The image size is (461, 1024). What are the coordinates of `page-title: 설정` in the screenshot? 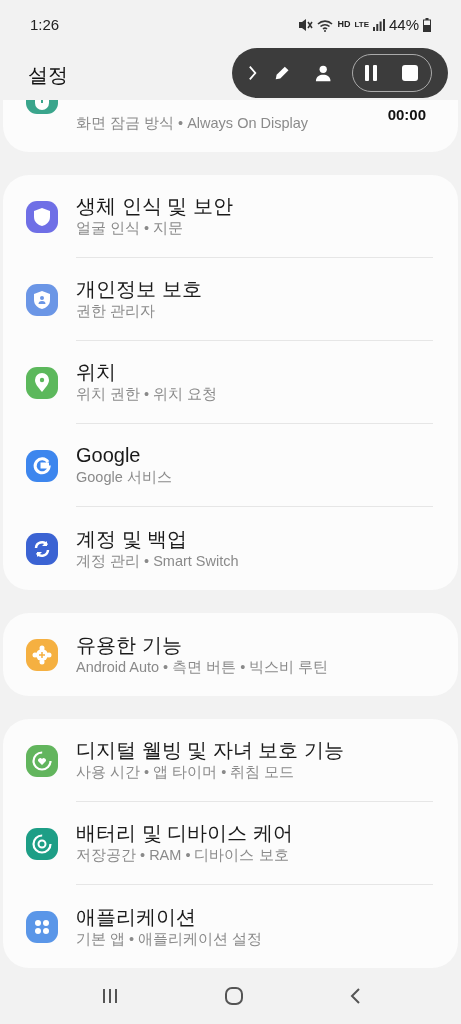 It's located at (48, 75).